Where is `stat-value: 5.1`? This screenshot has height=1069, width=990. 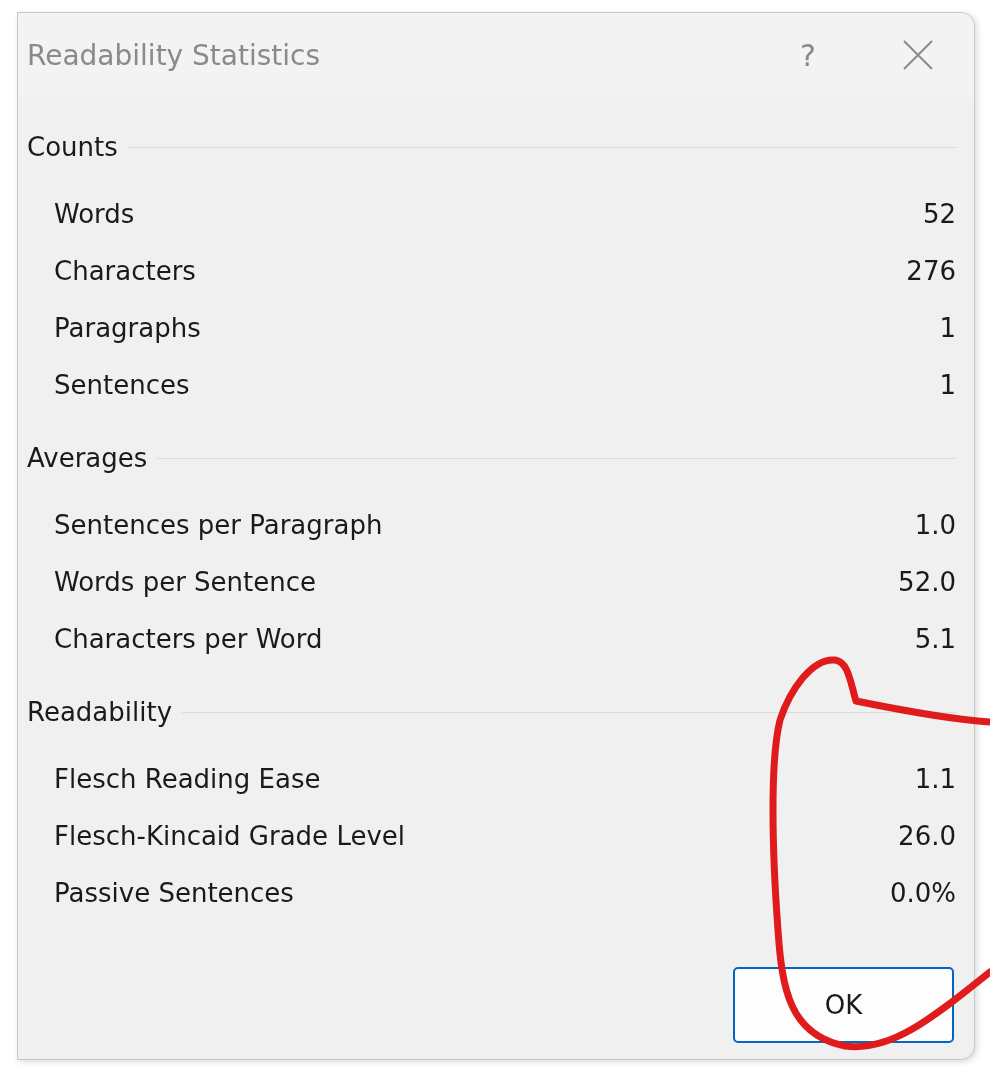
stat-value: 5.1 is located at coordinates (935, 638).